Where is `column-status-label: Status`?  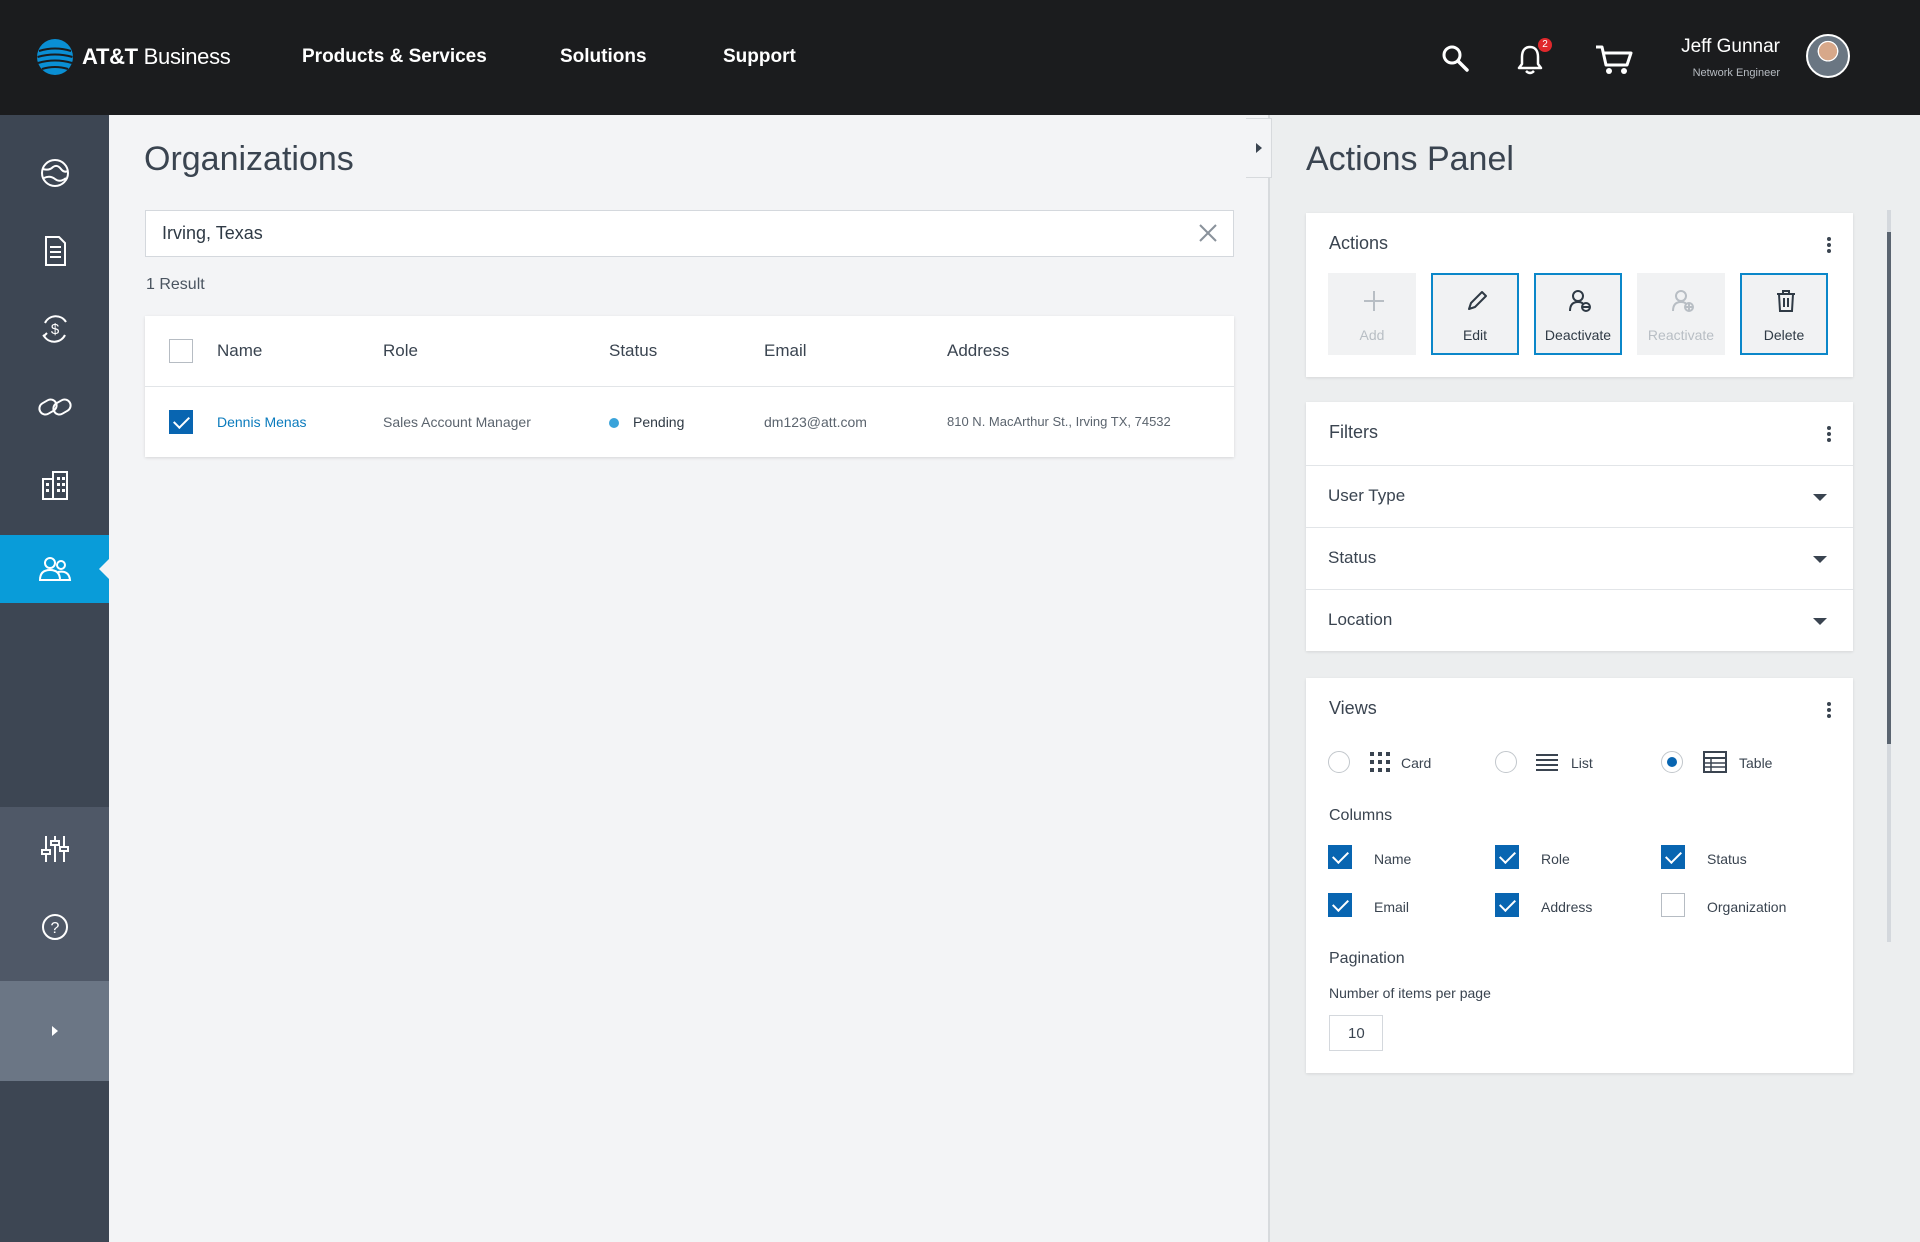
column-status-label: Status is located at coordinates (1727, 859).